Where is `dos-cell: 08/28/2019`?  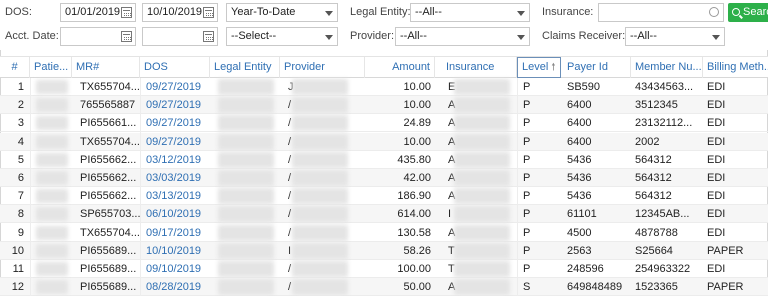
dos-cell: 08/28/2019 is located at coordinates (176, 287).